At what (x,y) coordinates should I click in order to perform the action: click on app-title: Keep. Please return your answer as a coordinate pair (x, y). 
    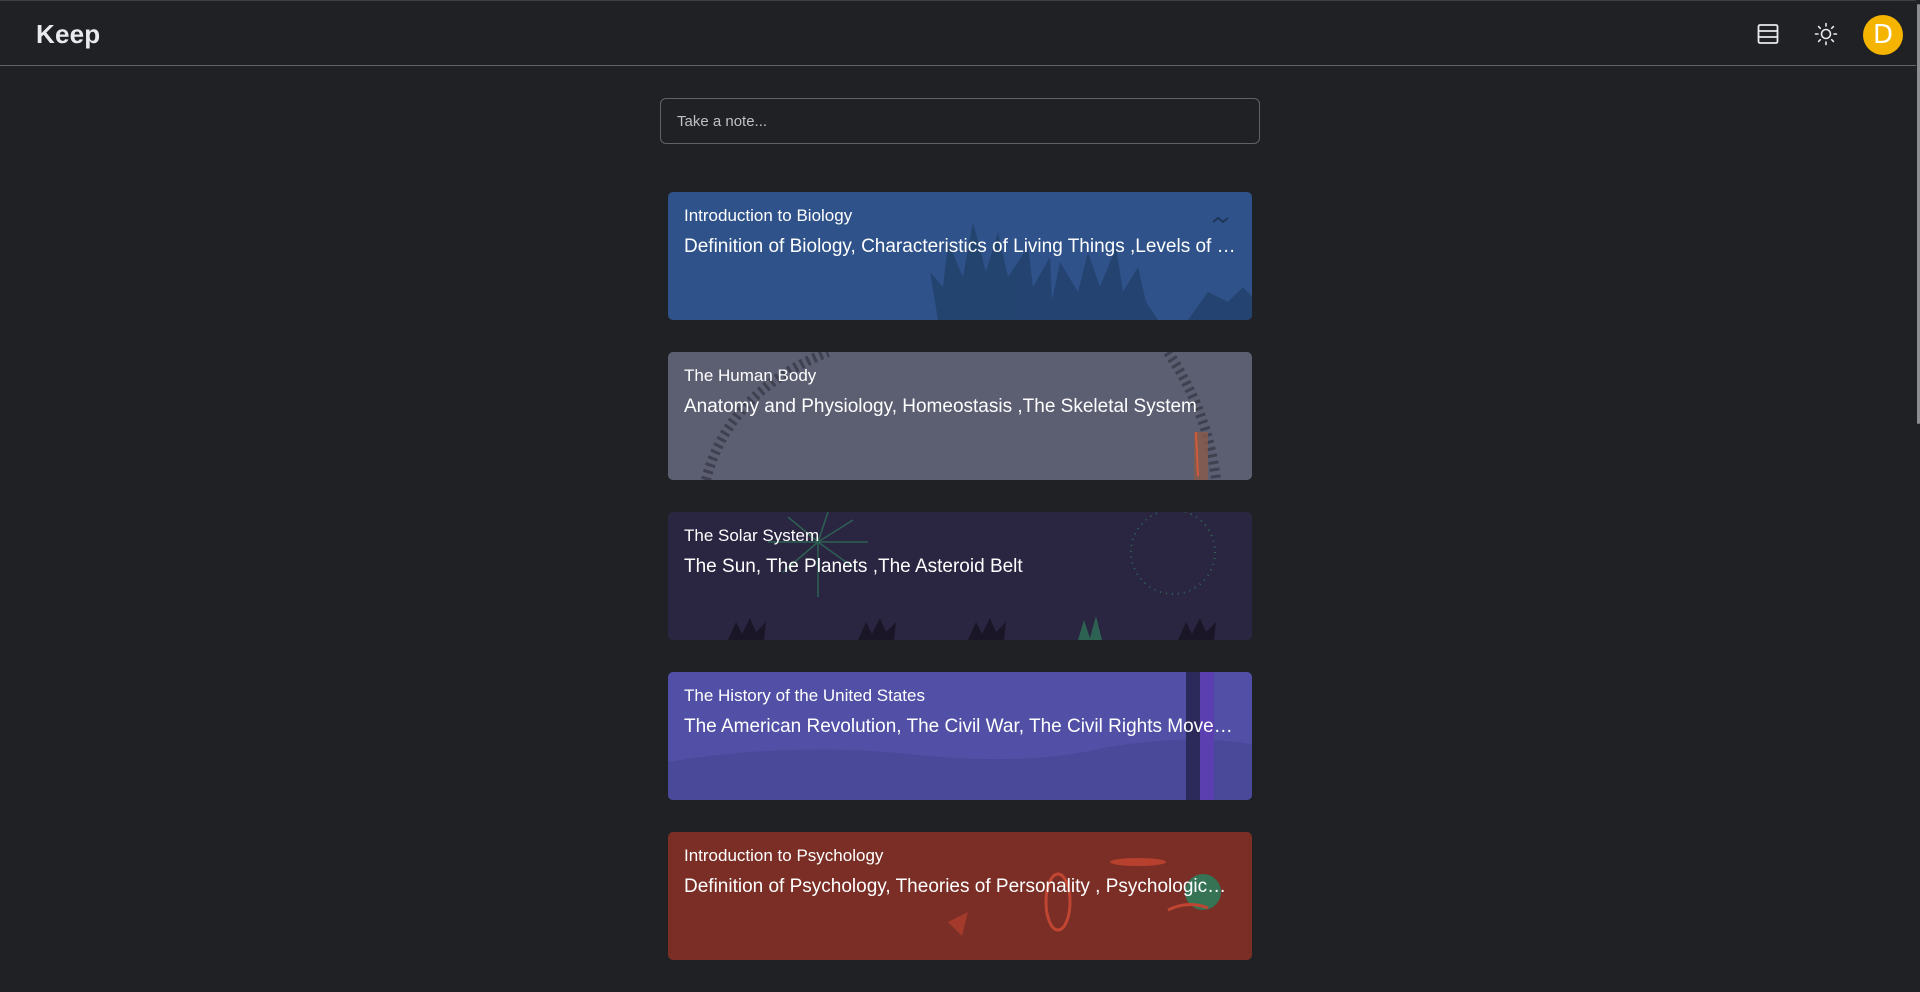
    Looking at the image, I should click on (68, 34).